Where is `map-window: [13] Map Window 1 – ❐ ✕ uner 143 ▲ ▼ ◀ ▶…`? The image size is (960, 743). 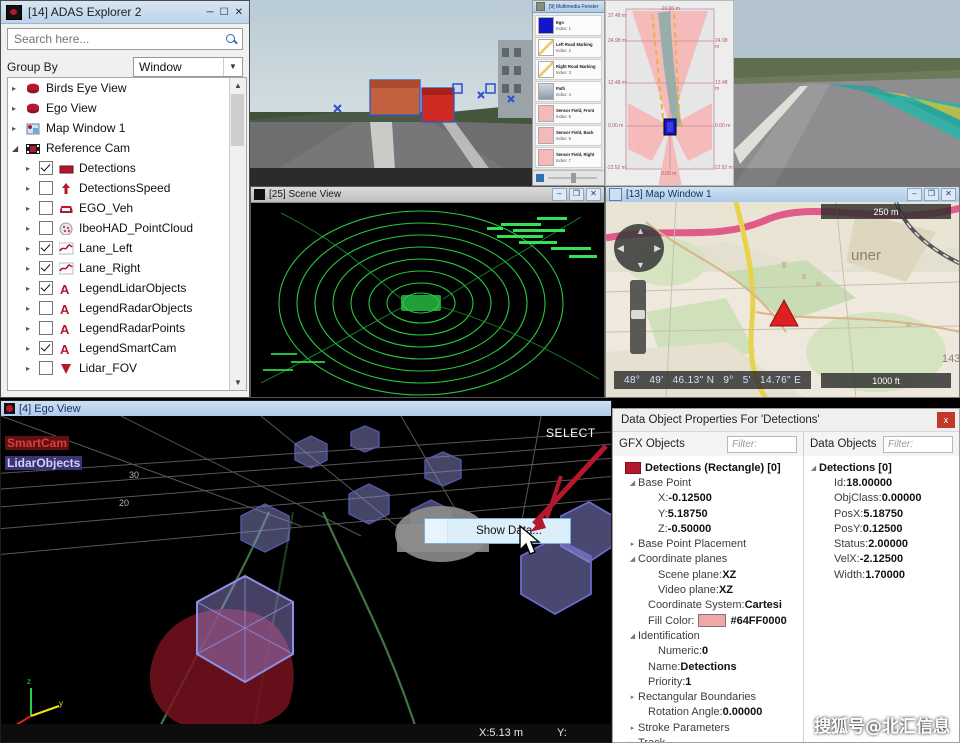 map-window: [13] Map Window 1 – ❐ ✕ uner 143 ▲ ▼ ◀ ▶… is located at coordinates (782, 292).